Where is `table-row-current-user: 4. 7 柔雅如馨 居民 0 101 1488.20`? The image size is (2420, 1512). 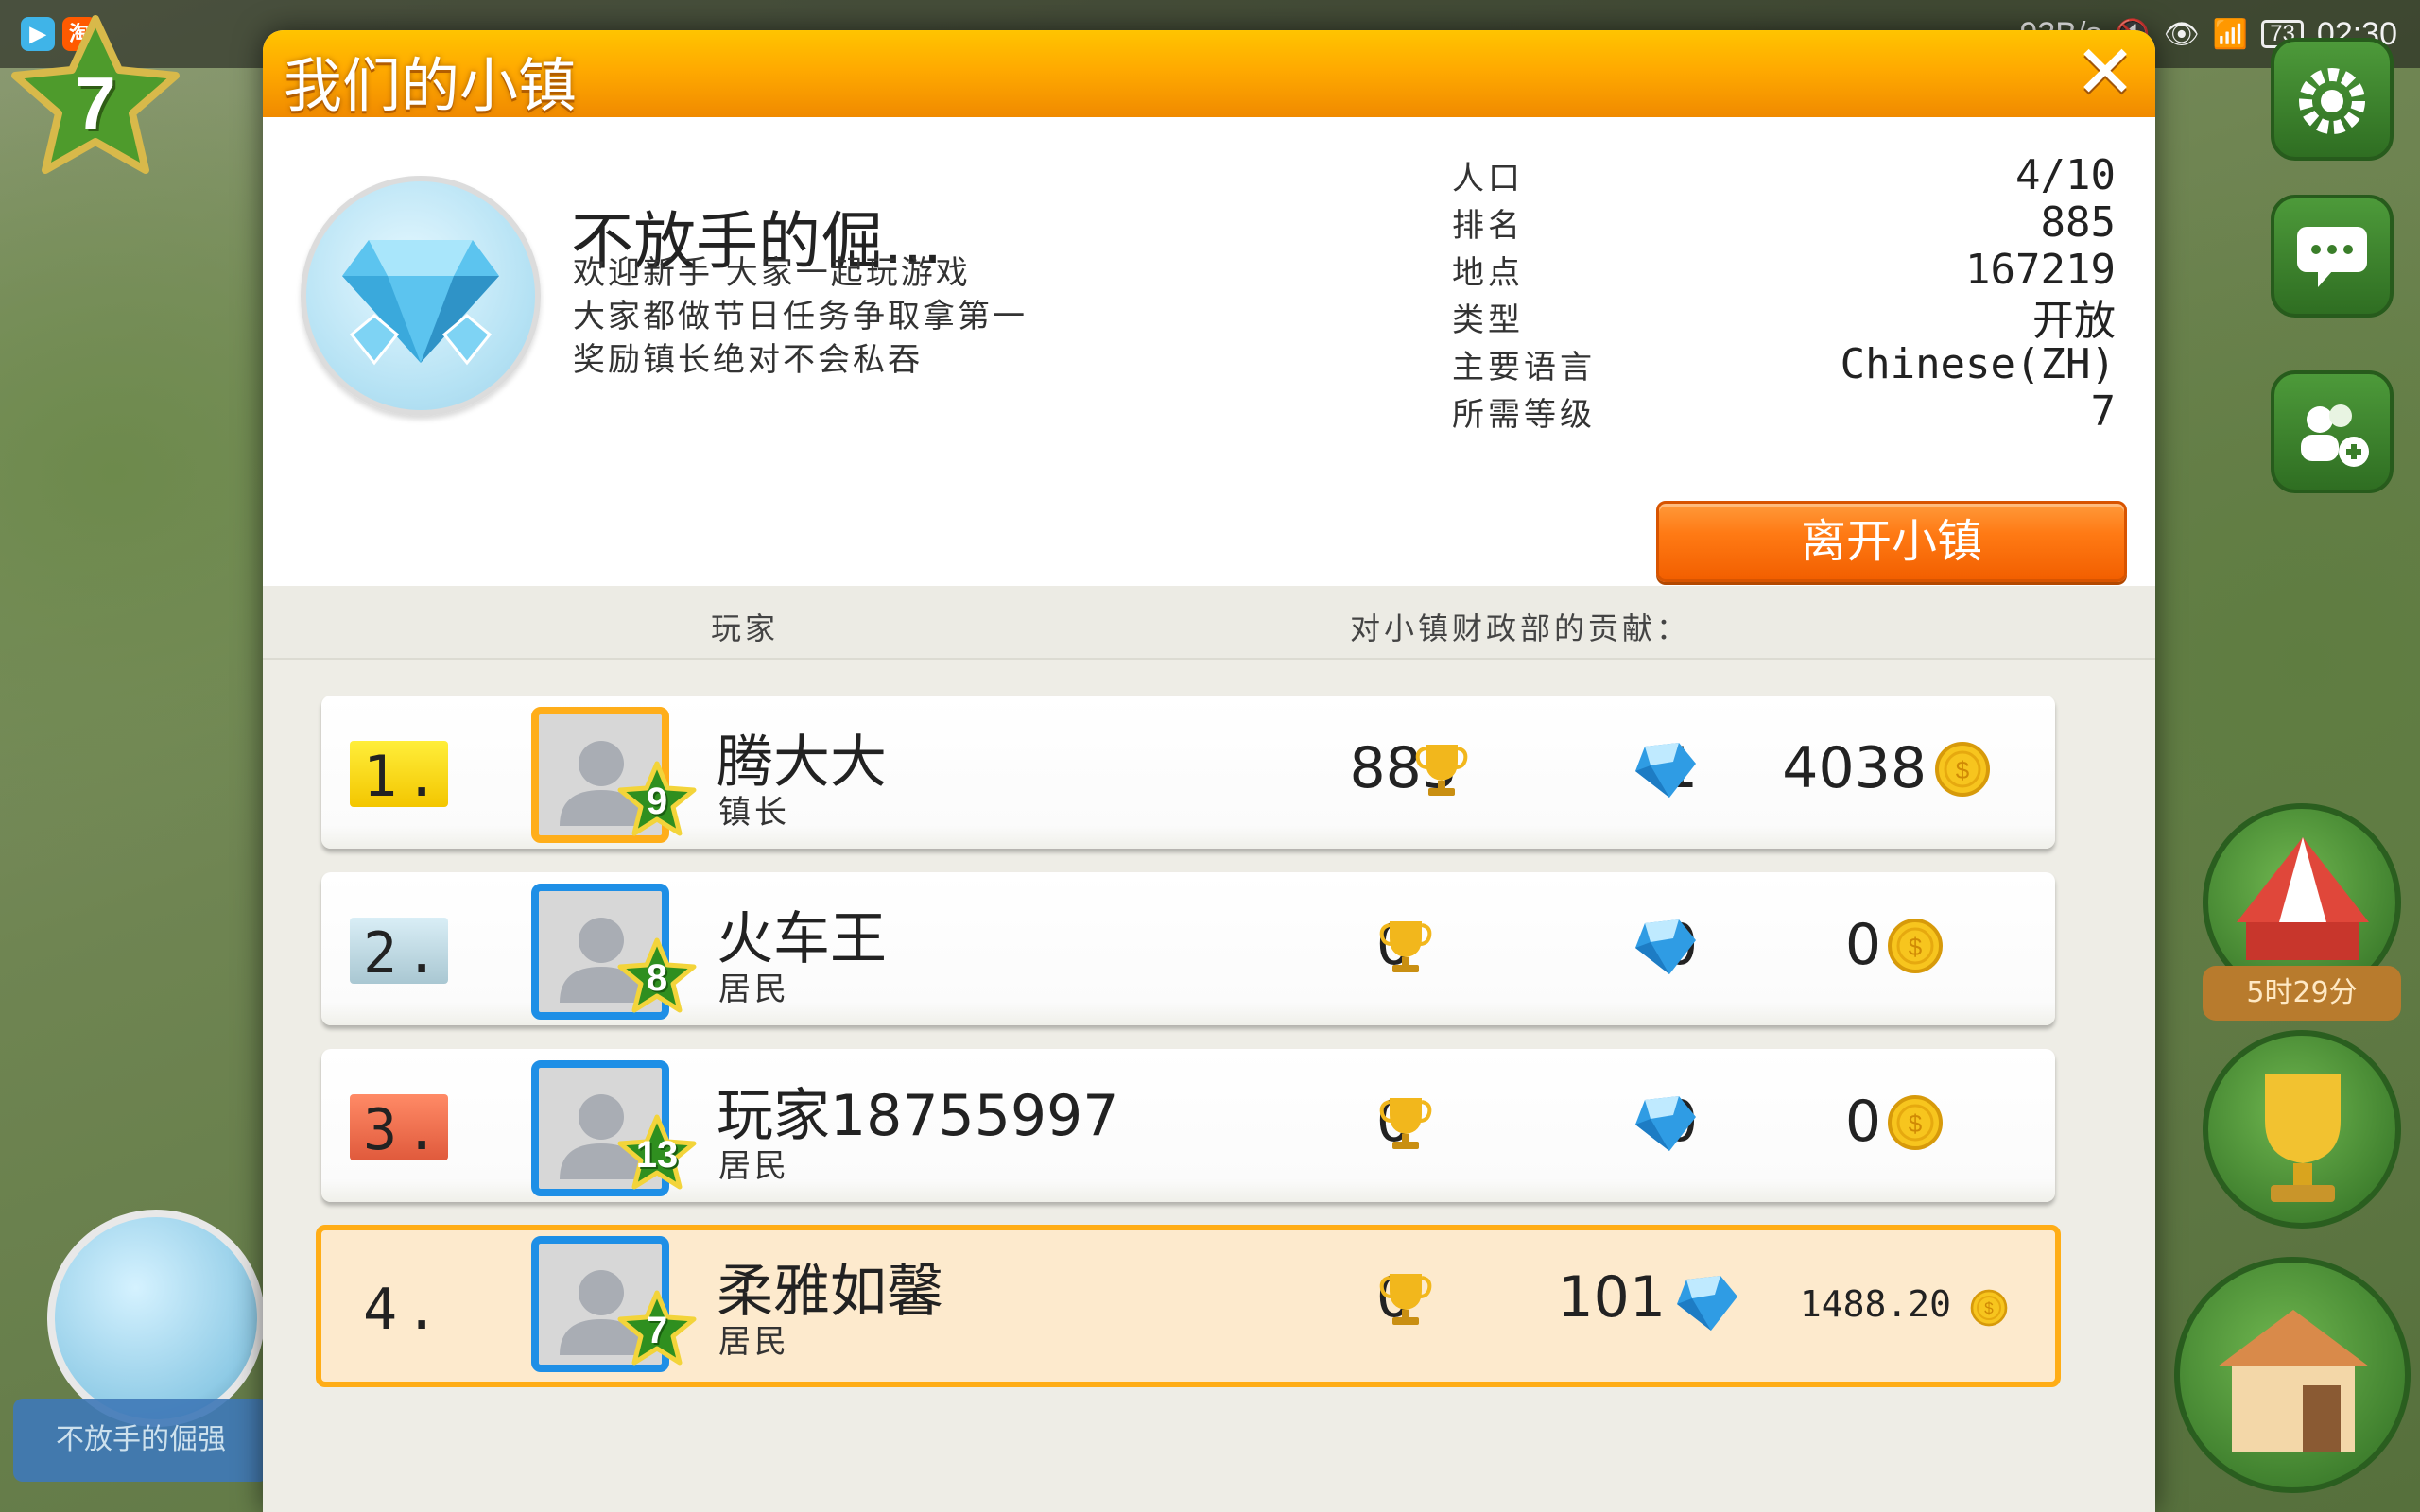
table-row-current-user: 4. 7 柔雅如馨 居民 0 101 1488.20 is located at coordinates (1188, 1306).